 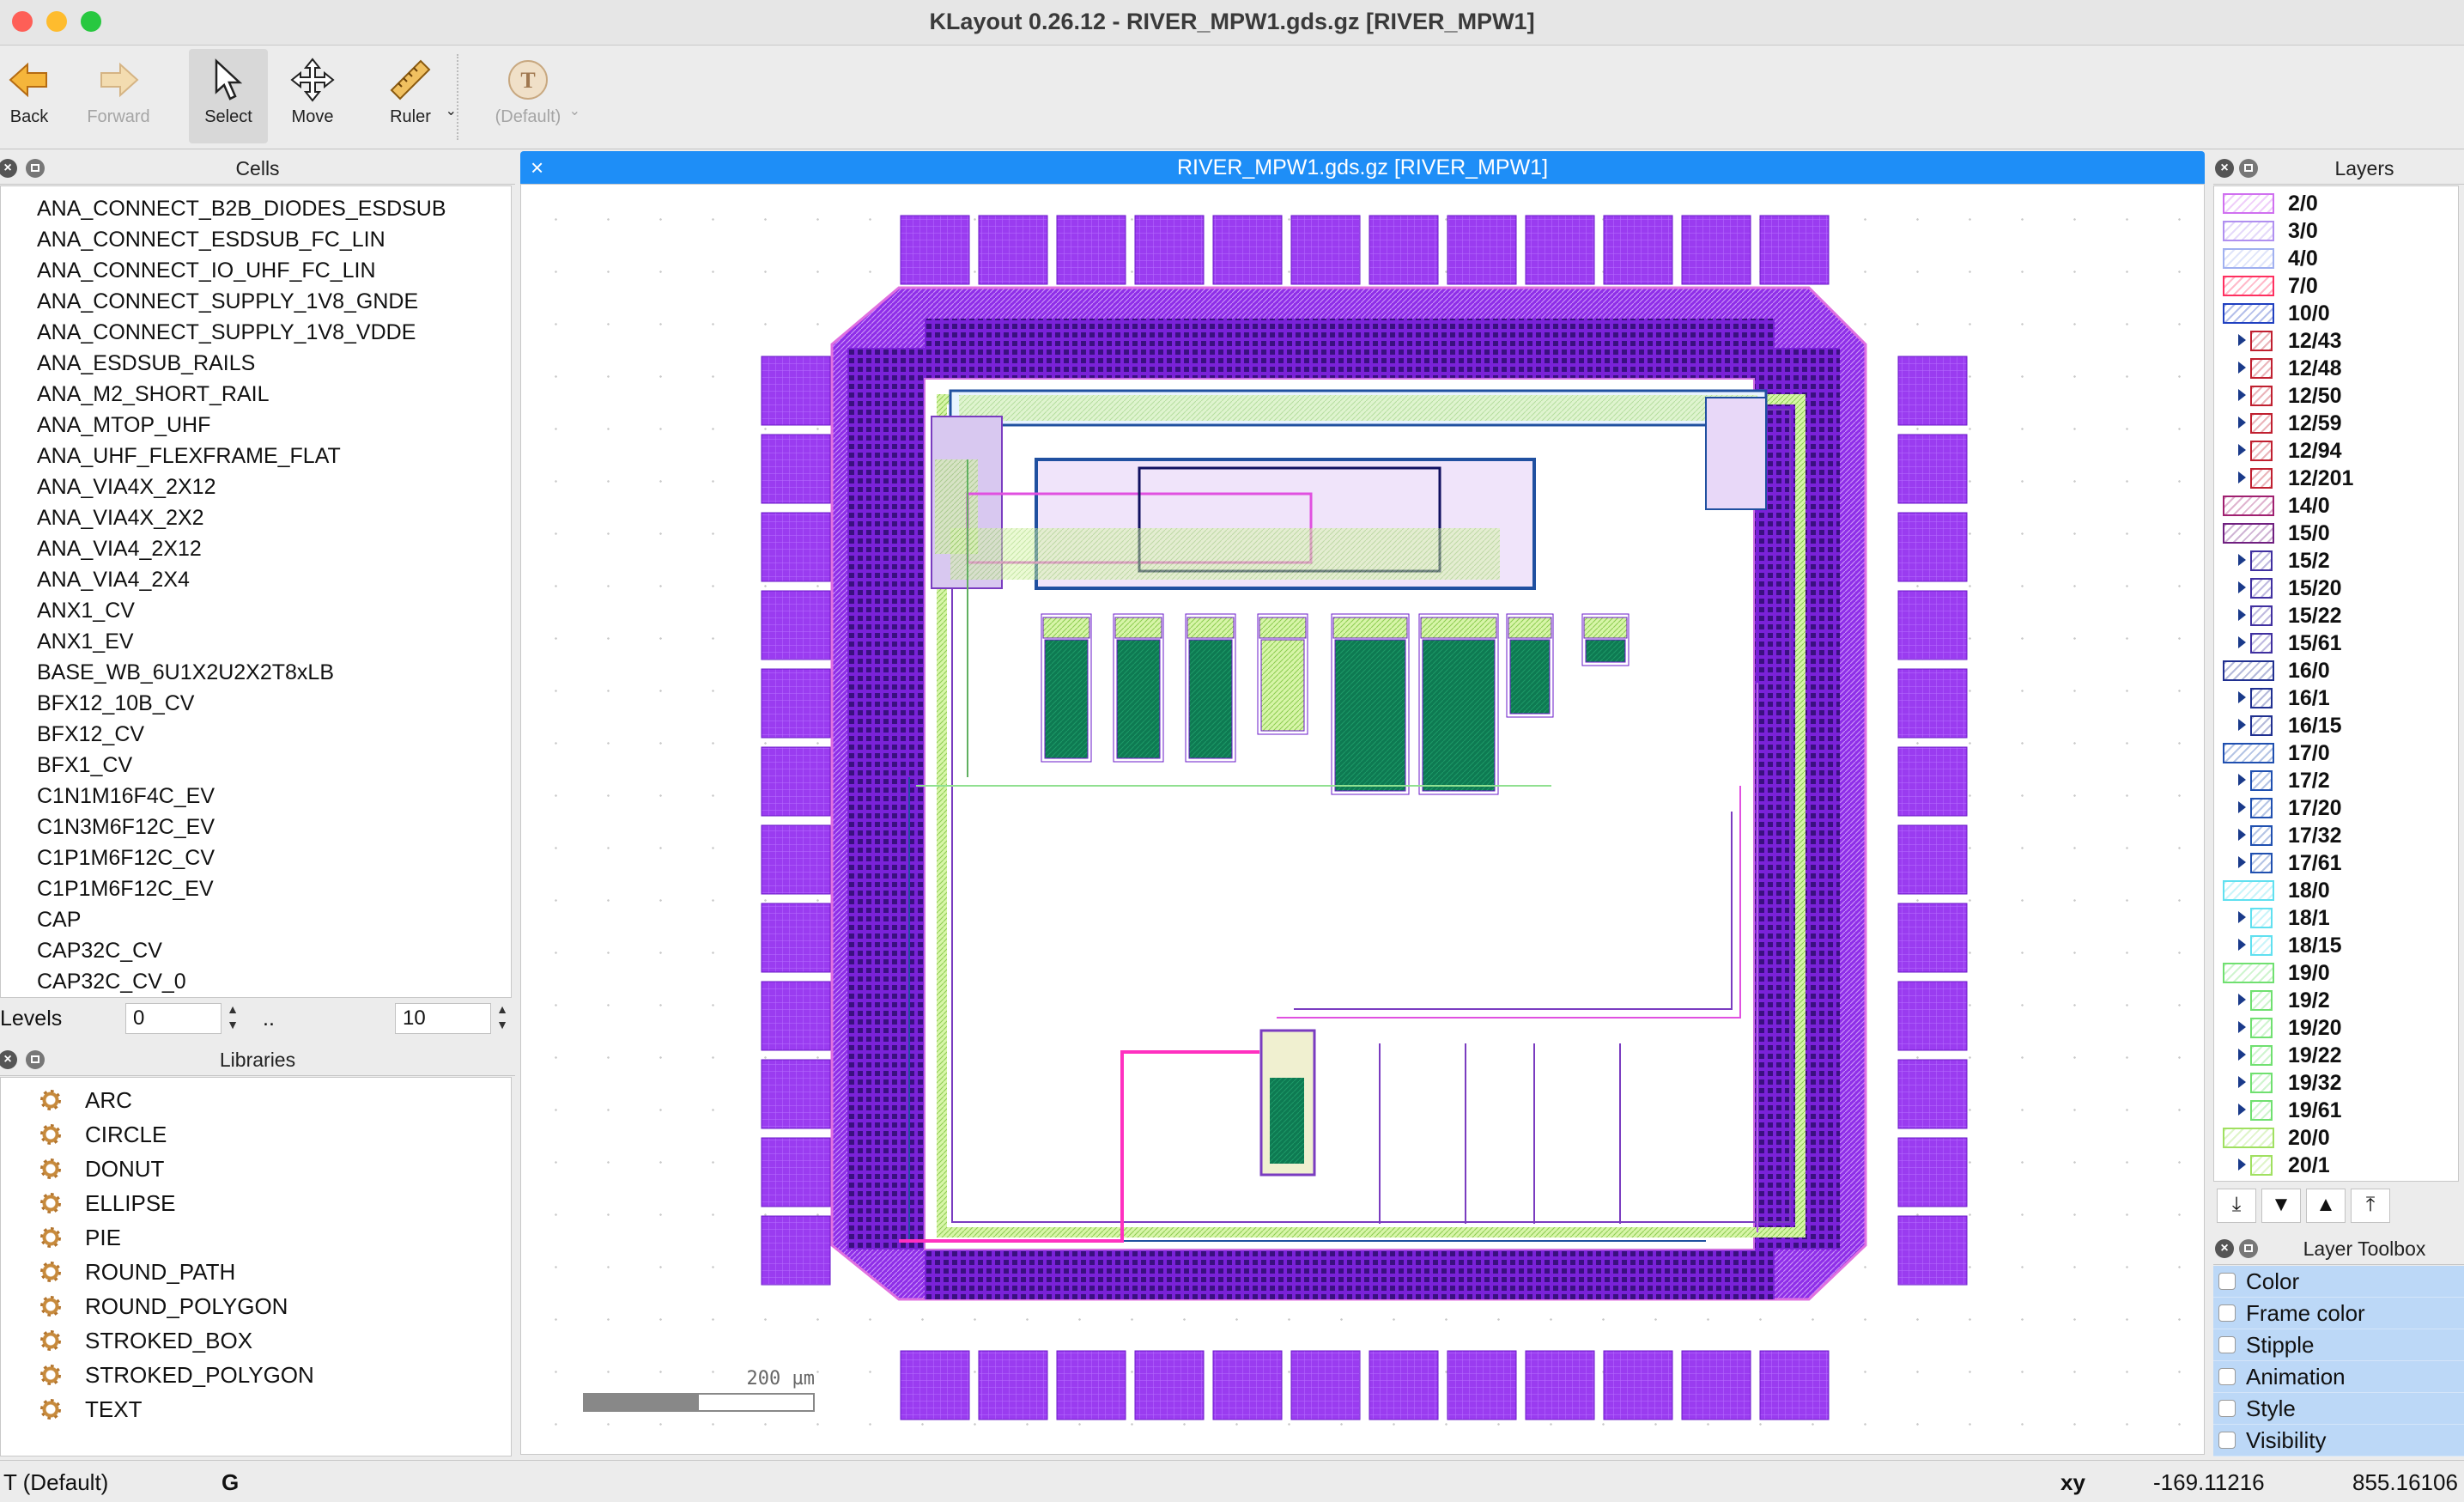 I want to click on toolbox-section-style: Style, so click(x=2338, y=1409).